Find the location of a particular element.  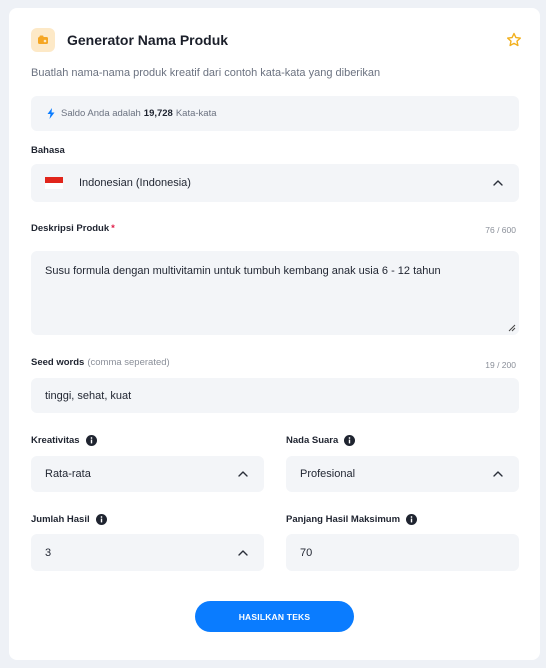

description-label: Deskripsi Produk * is located at coordinates (73, 228).